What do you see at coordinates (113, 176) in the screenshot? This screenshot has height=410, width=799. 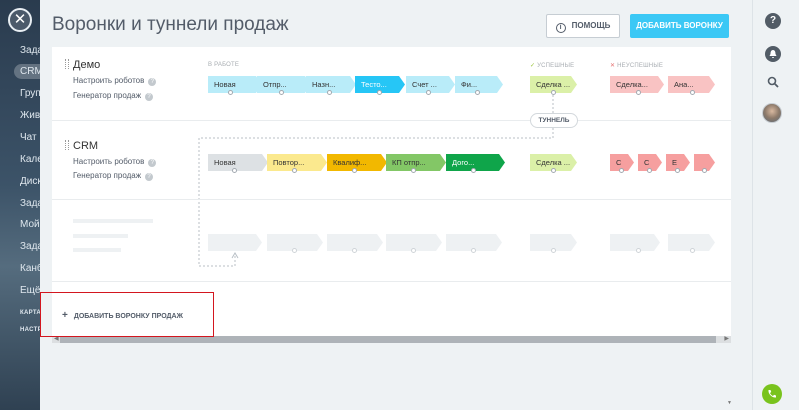 I see `sales-generator-link: Генератор продаж?` at bounding box center [113, 176].